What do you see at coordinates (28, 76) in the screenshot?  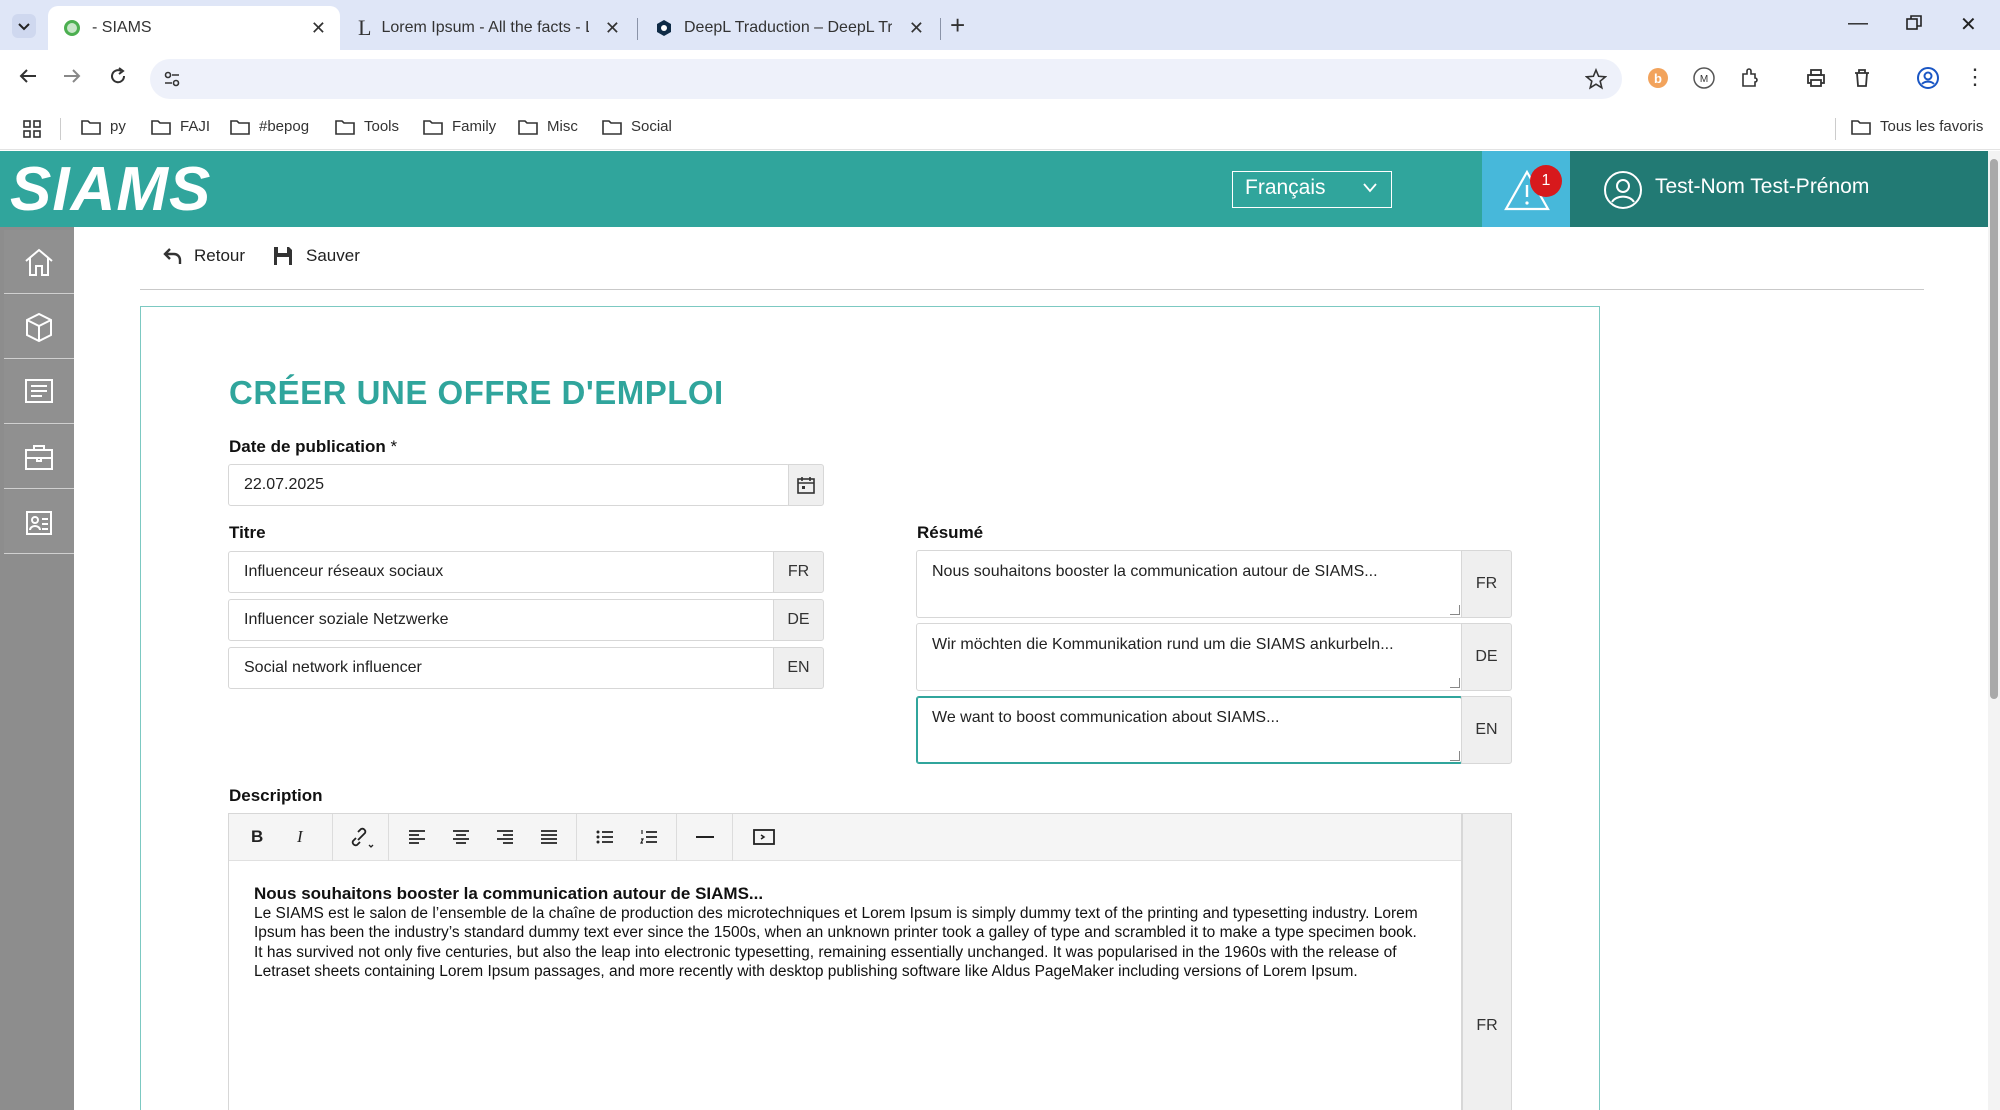 I see `back-arrow-icon` at bounding box center [28, 76].